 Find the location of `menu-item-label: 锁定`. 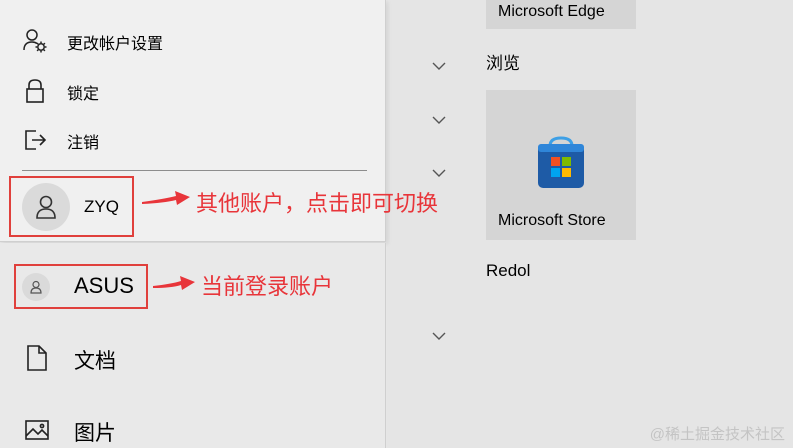

menu-item-label: 锁定 is located at coordinates (83, 94).